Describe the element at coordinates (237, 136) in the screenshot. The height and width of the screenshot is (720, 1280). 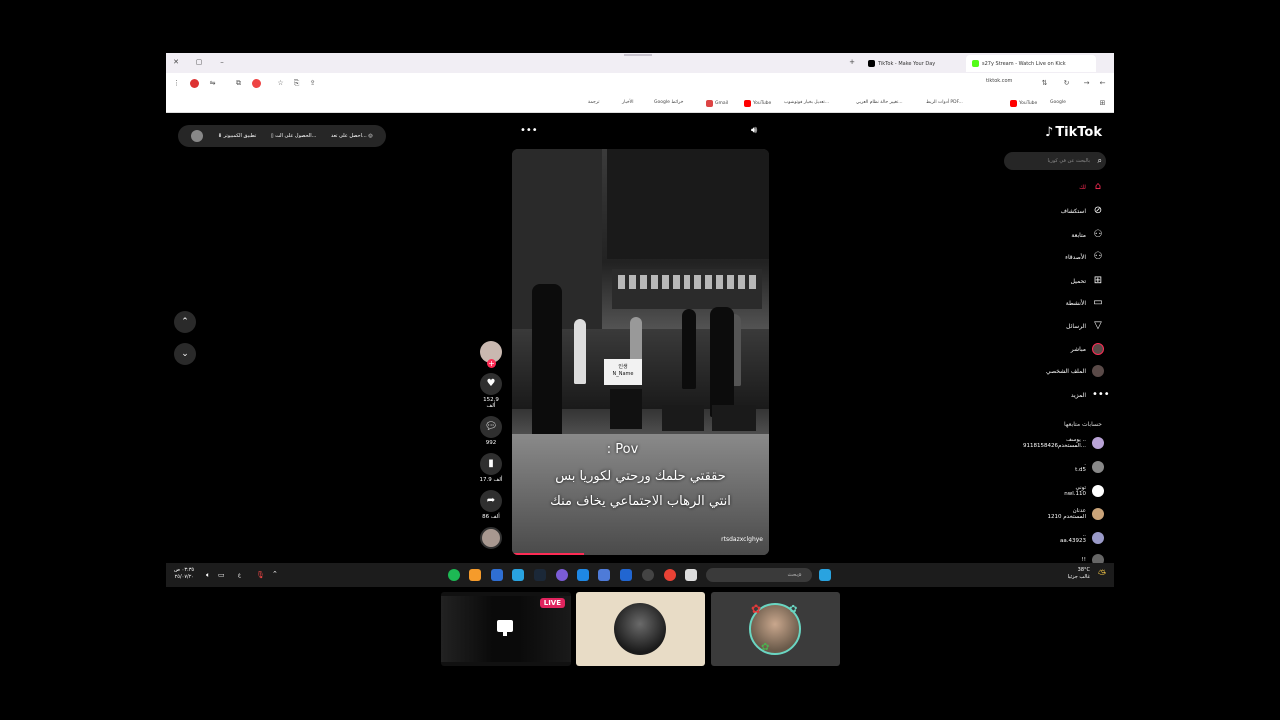
I see `desktop-app-link: ⬇ تطبيق الكمبيوتر` at that location.